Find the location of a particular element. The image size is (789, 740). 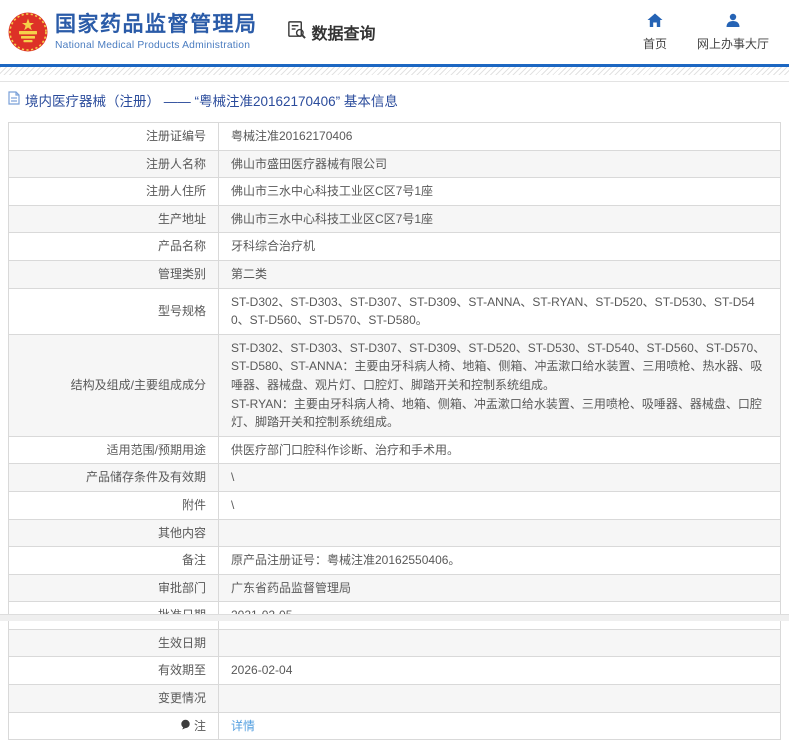

row-remarks: 备注 原产品注册证号：粤械注准20162550406。 is located at coordinates (394, 560).